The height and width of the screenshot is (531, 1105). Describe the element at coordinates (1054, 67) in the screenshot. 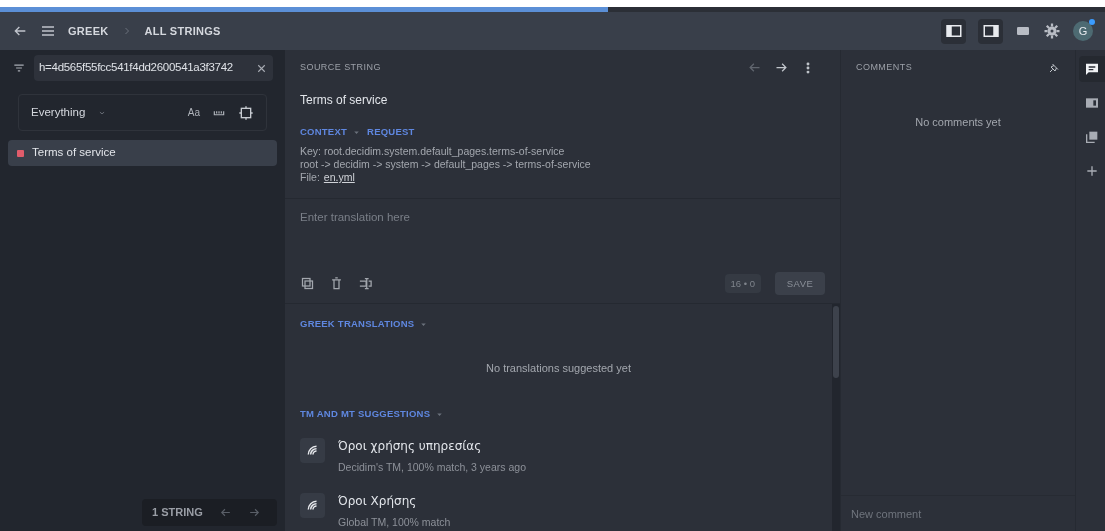

I see `pin-icon` at that location.